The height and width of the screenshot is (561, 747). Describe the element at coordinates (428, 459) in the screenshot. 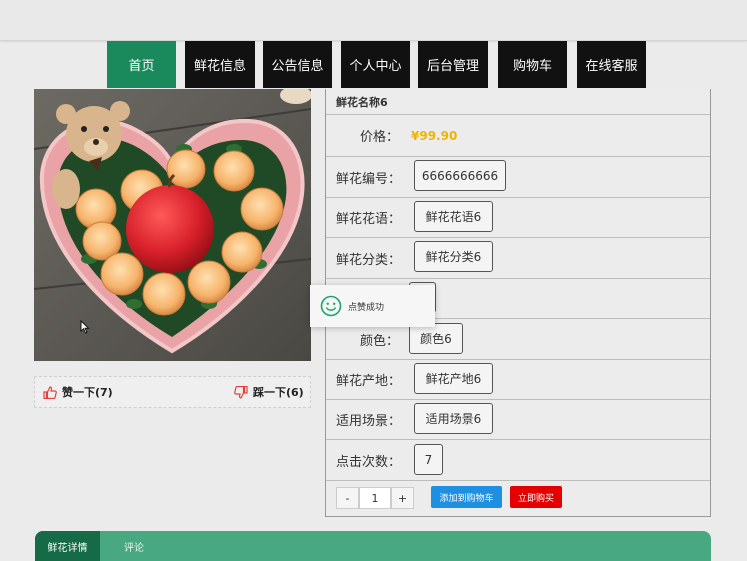

I see `field-value: 7` at that location.